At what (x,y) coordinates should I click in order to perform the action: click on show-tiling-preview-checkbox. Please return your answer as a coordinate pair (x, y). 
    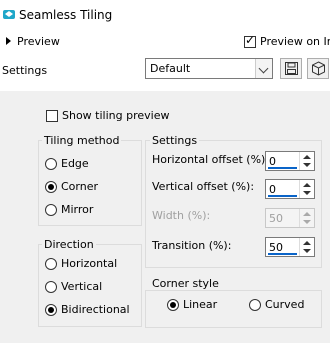
    Looking at the image, I should click on (52, 116).